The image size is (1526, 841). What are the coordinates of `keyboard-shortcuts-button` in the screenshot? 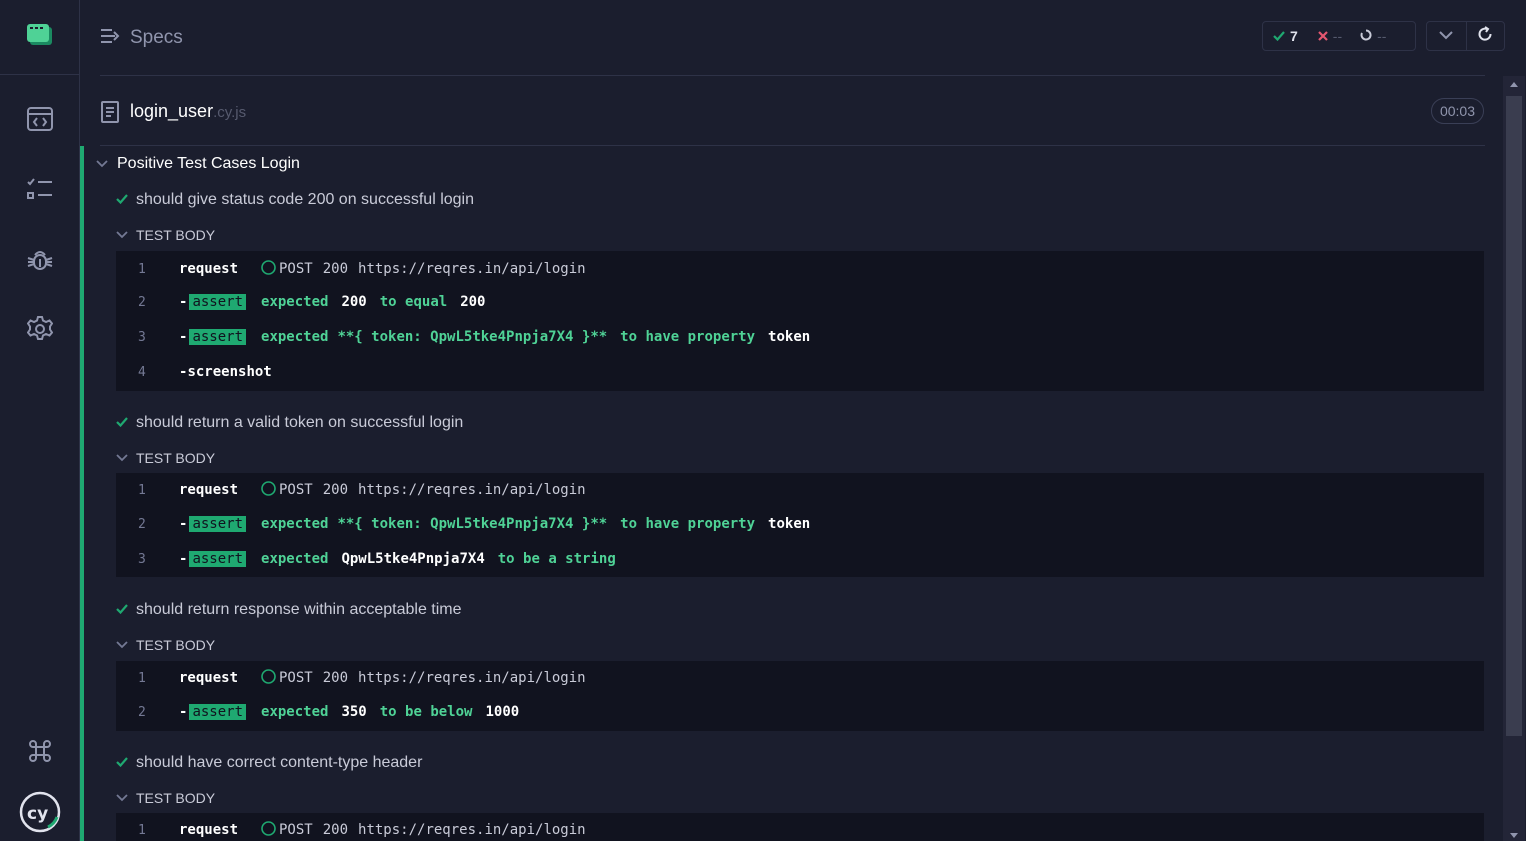 It's located at (40, 753).